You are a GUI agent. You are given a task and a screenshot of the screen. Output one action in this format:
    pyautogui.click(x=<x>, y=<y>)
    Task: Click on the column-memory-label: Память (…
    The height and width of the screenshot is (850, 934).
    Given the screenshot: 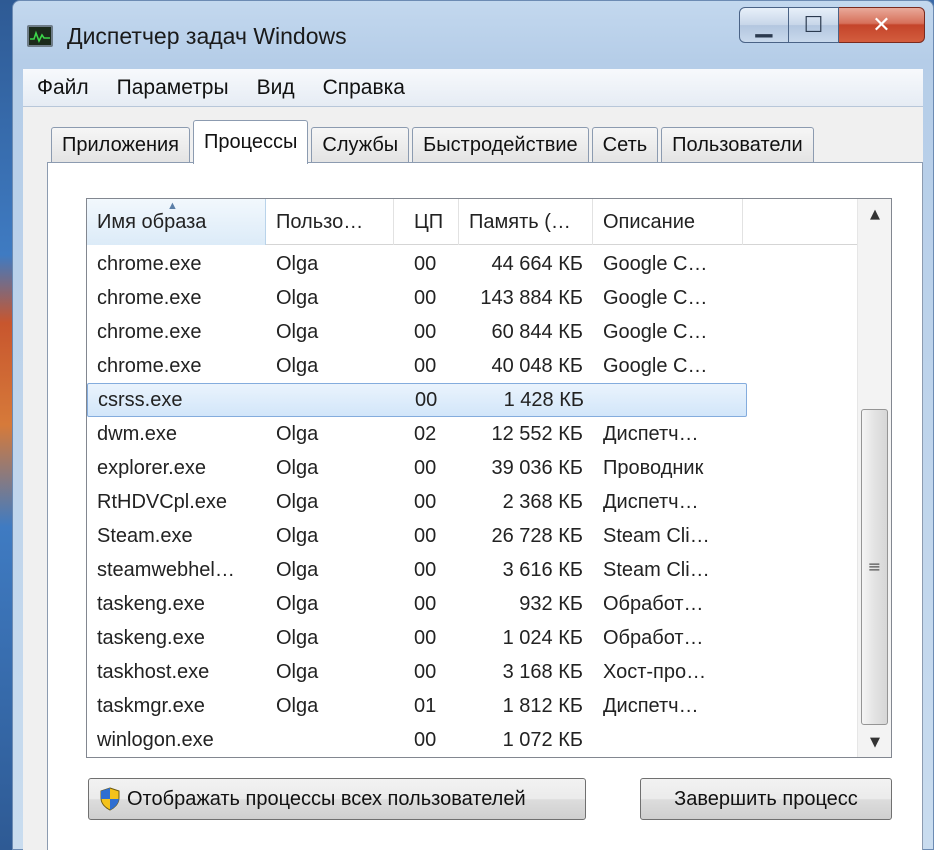 What is the action you would take?
    pyautogui.click(x=520, y=221)
    